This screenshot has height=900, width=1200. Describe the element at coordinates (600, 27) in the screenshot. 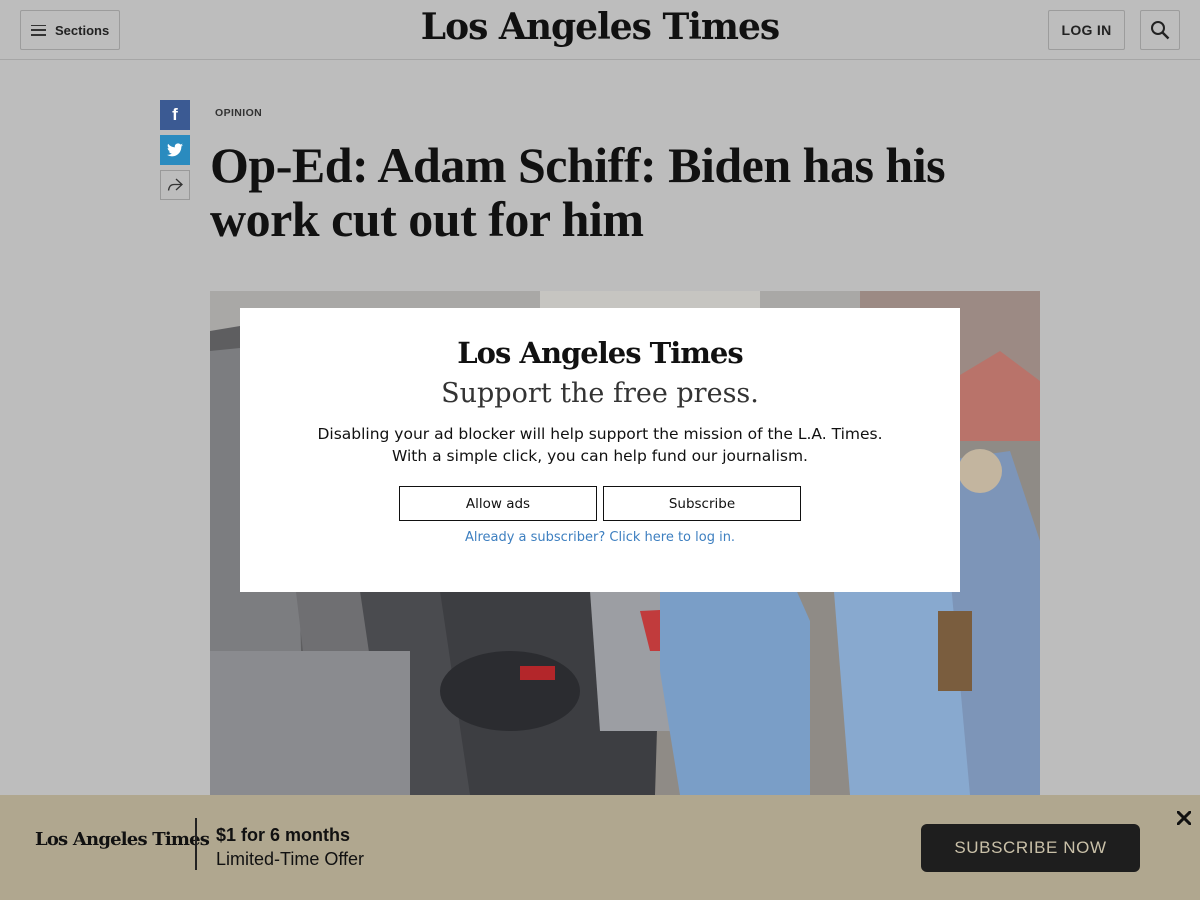

I see `masthead-logo: Los Angeles Times` at that location.